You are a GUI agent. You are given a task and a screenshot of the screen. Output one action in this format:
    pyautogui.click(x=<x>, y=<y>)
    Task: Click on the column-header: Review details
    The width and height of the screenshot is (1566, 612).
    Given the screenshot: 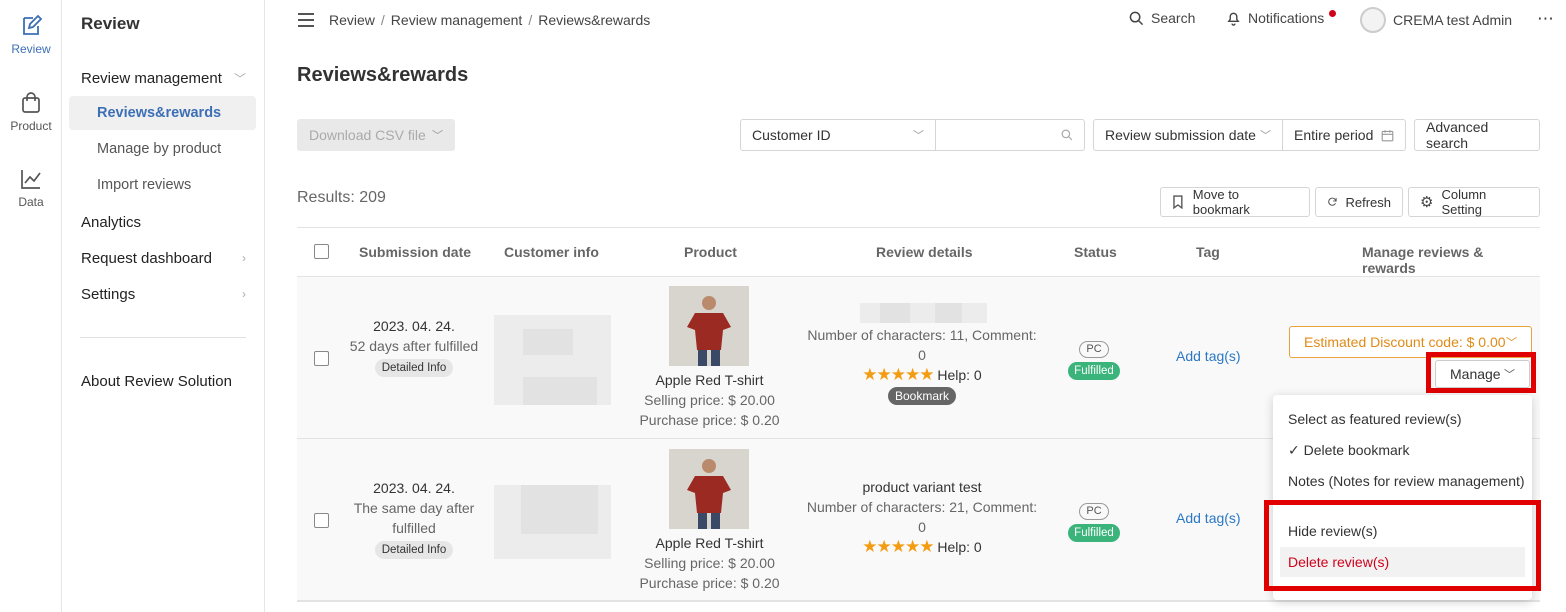 What is the action you would take?
    pyautogui.click(x=924, y=252)
    